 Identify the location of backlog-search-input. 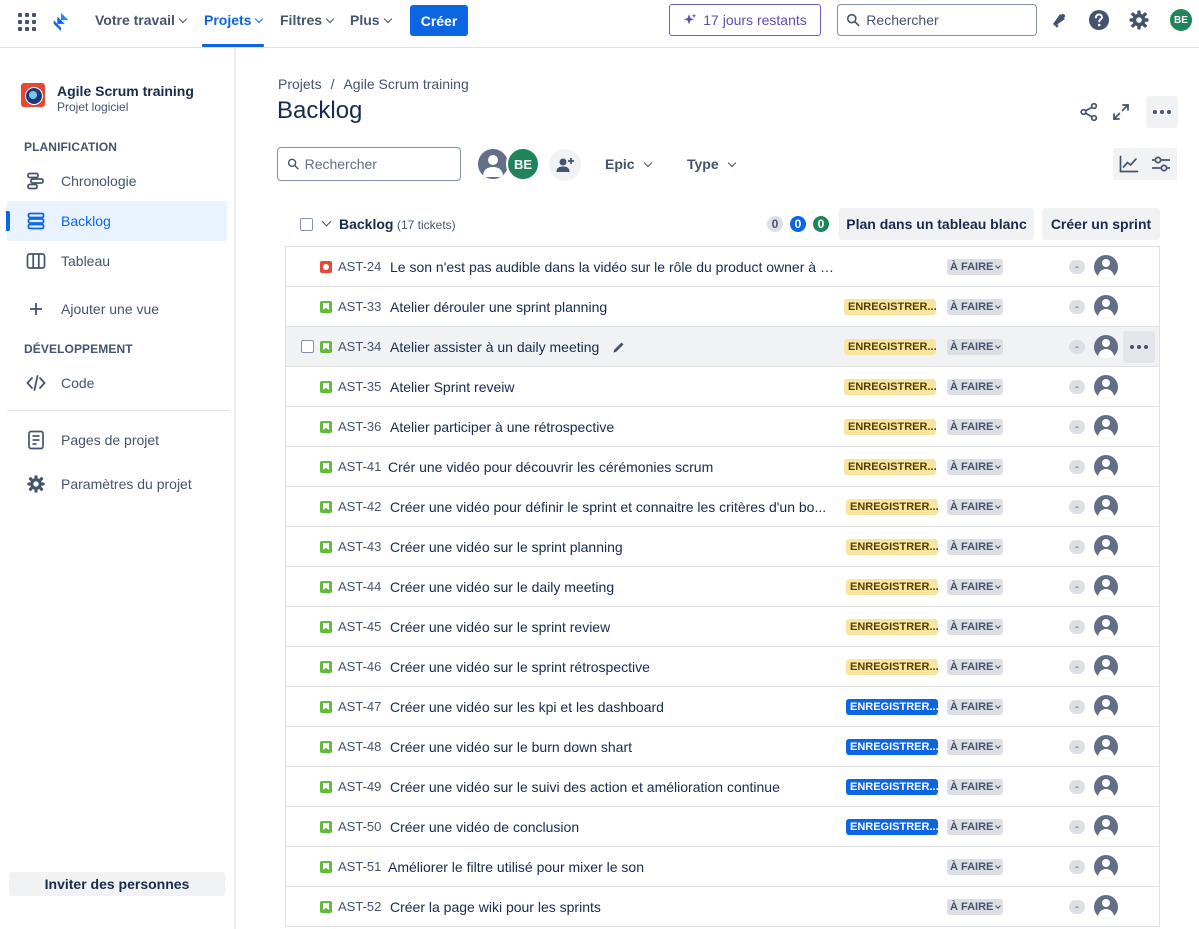
(382, 164).